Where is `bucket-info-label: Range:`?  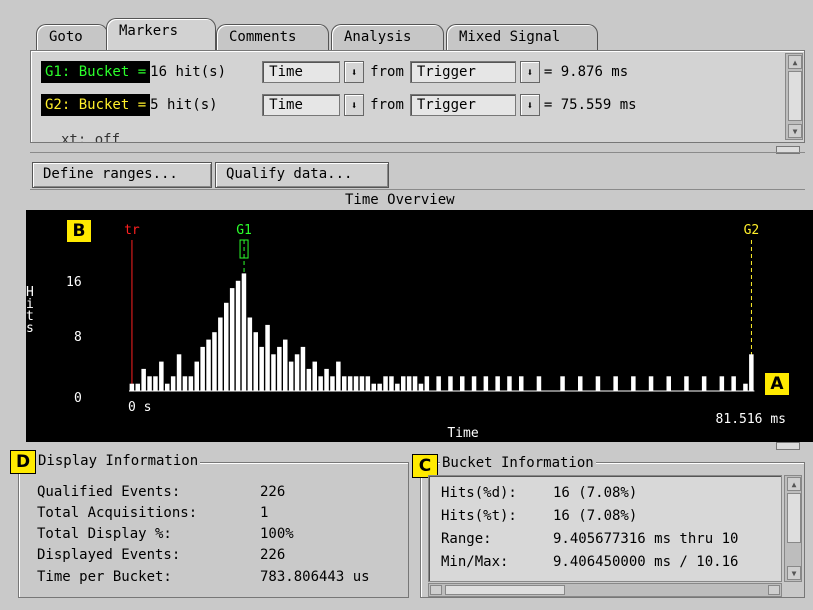
bucket-info-label: Range: is located at coordinates (466, 539).